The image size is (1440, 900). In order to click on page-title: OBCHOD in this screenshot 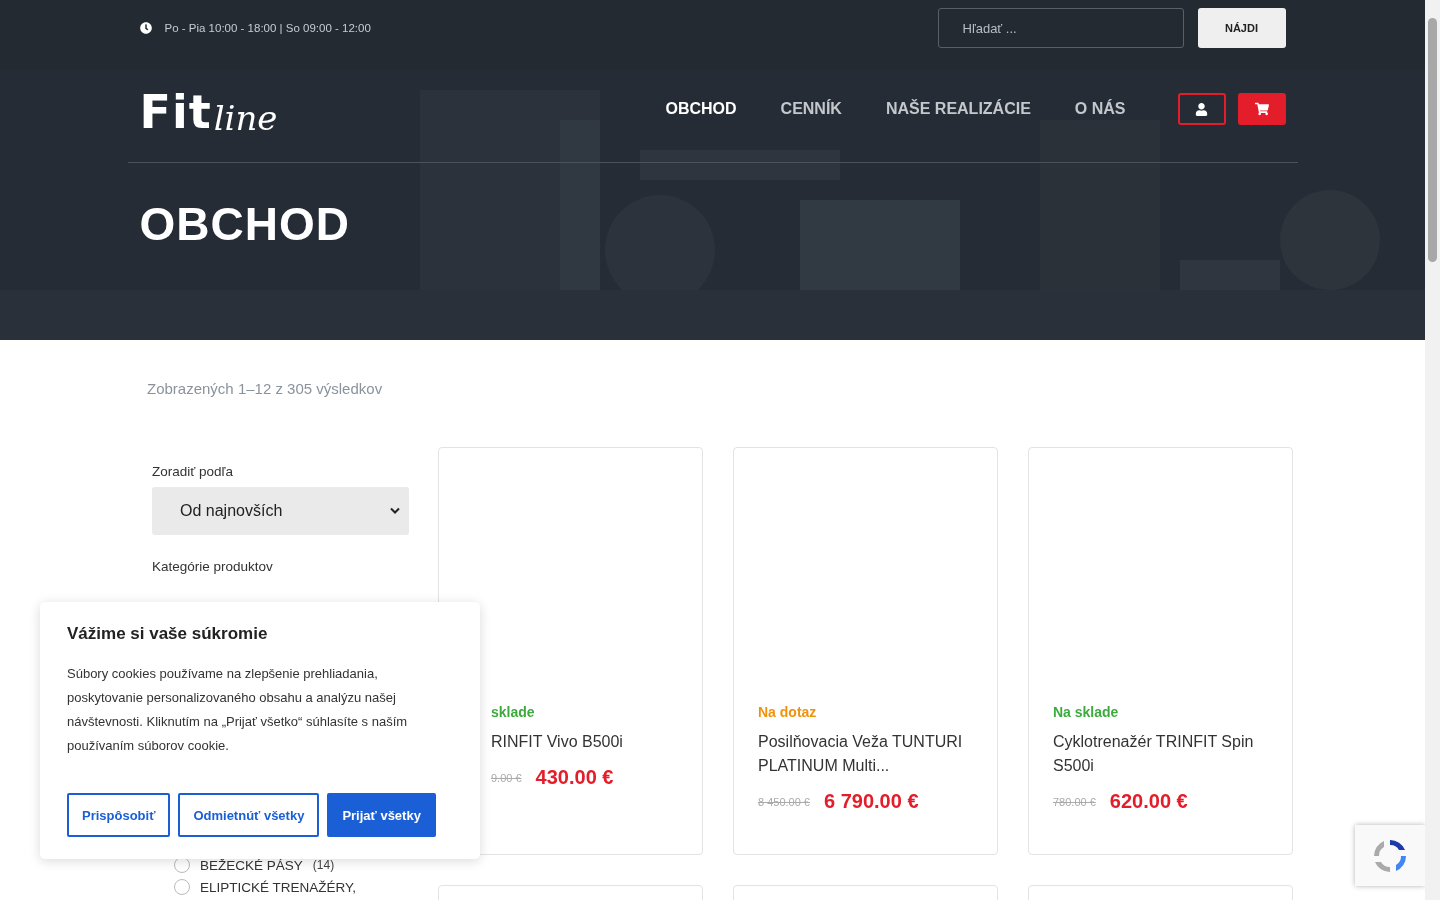, I will do `click(245, 224)`.